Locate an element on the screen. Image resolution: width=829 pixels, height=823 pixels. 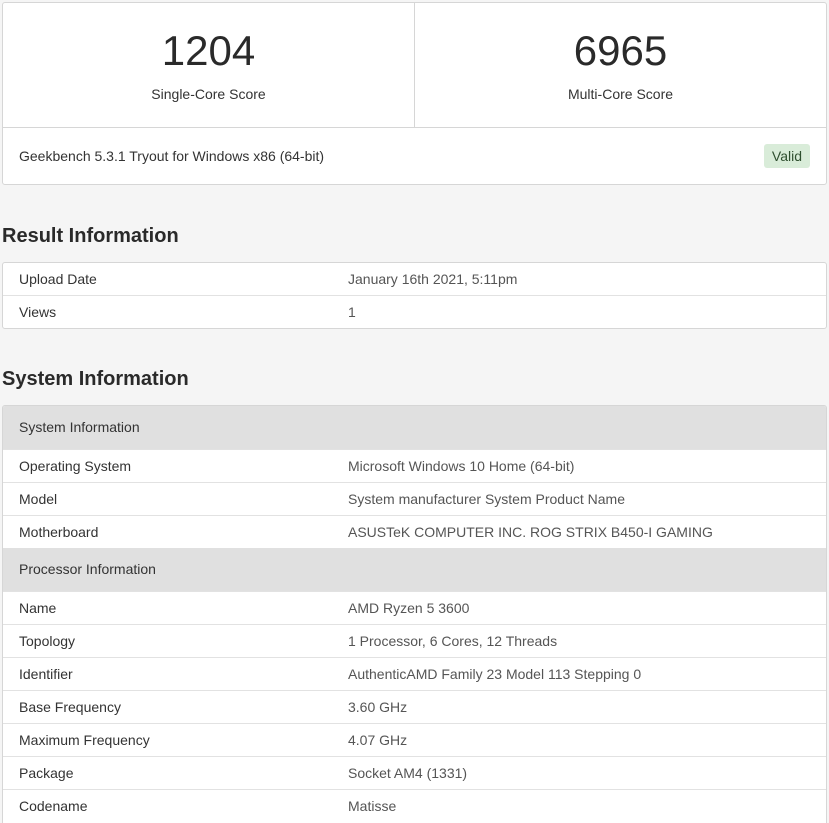
group-header-processor: Processor Information is located at coordinates (414, 569).